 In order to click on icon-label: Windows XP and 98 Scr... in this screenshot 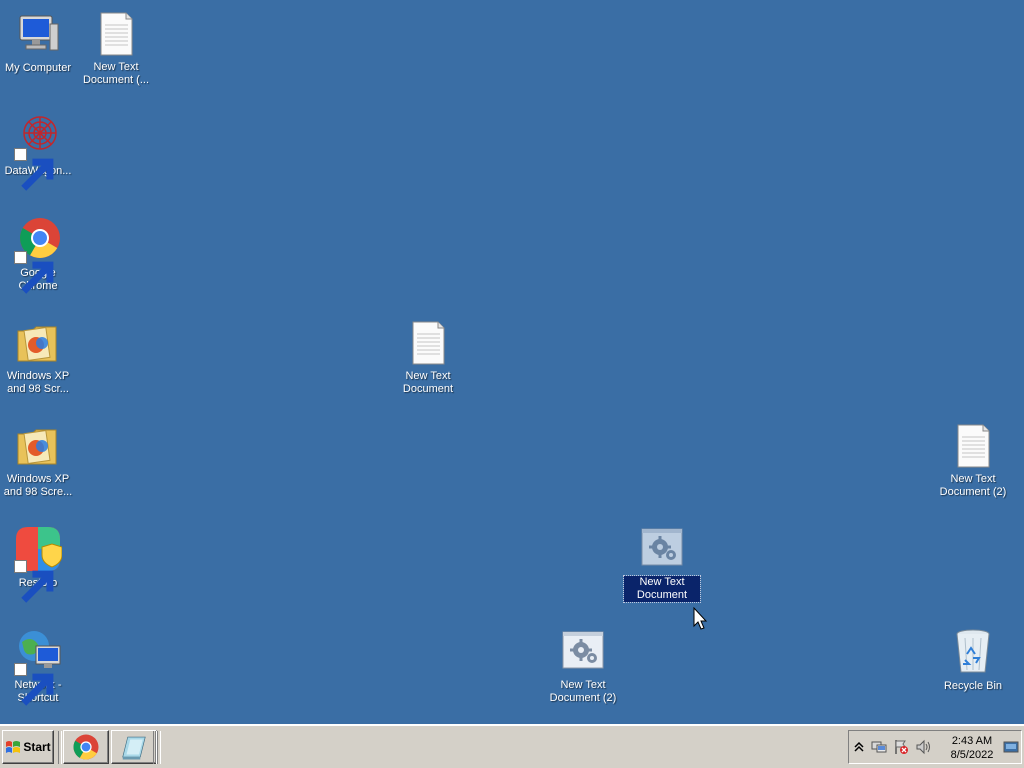, I will do `click(38, 382)`.